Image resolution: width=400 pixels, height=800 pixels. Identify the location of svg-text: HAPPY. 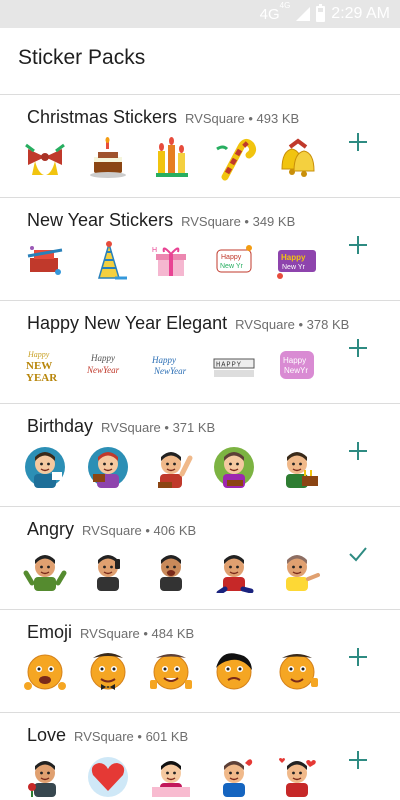
(229, 366).